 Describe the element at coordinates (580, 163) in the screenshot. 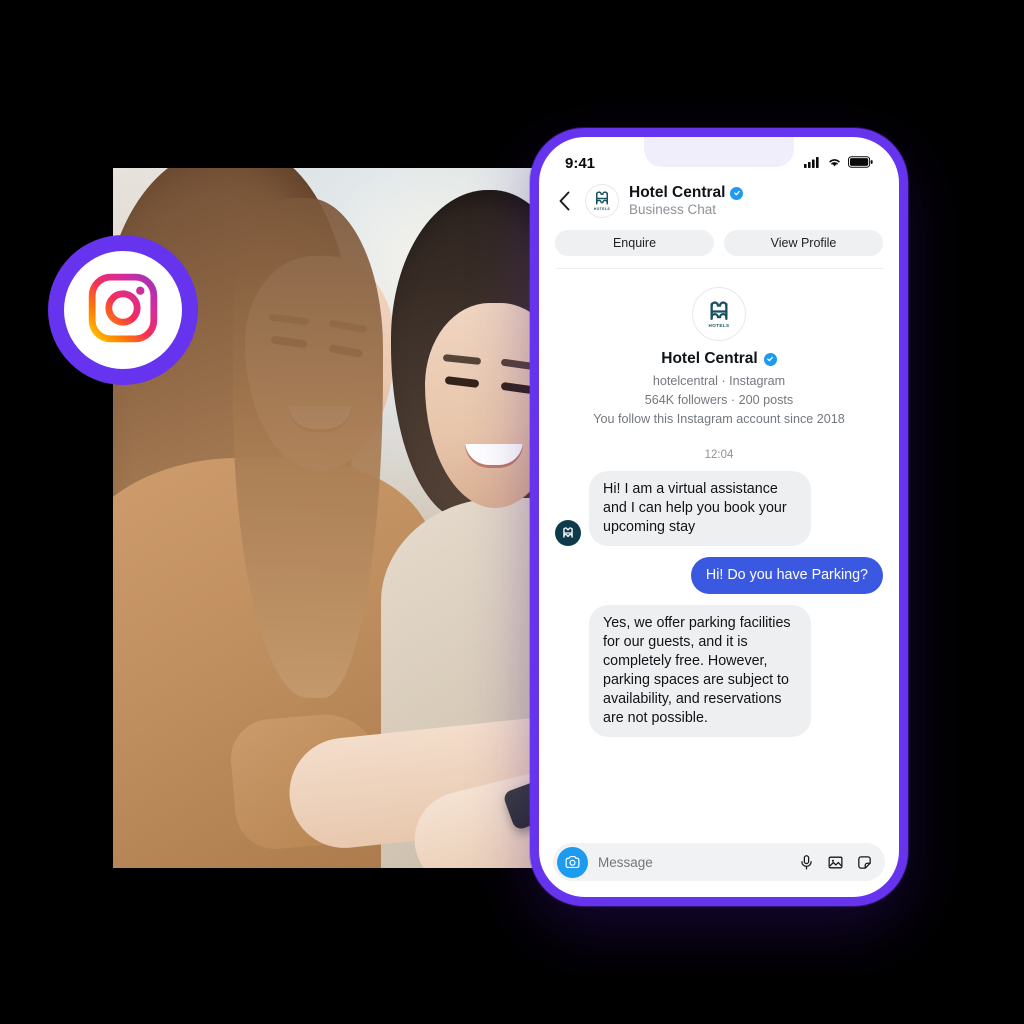

I see `status-time: 9:41` at that location.